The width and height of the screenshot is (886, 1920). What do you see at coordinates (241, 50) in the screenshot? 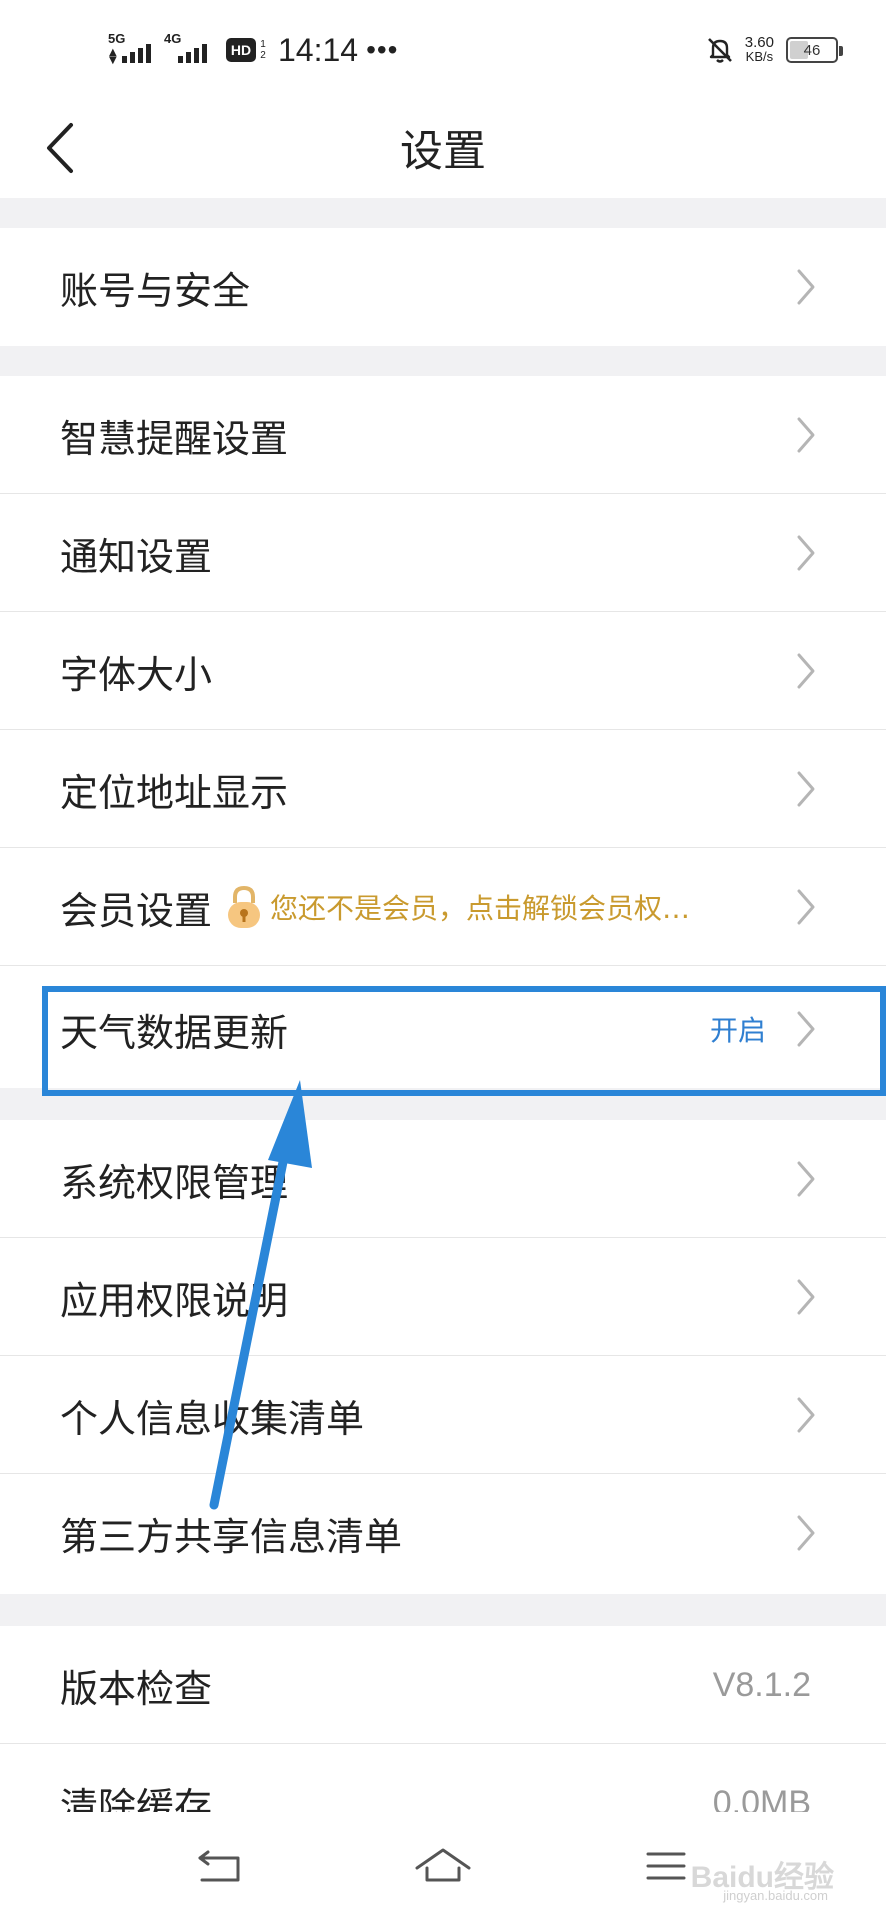
I see `hd-voice-badge: HD` at bounding box center [241, 50].